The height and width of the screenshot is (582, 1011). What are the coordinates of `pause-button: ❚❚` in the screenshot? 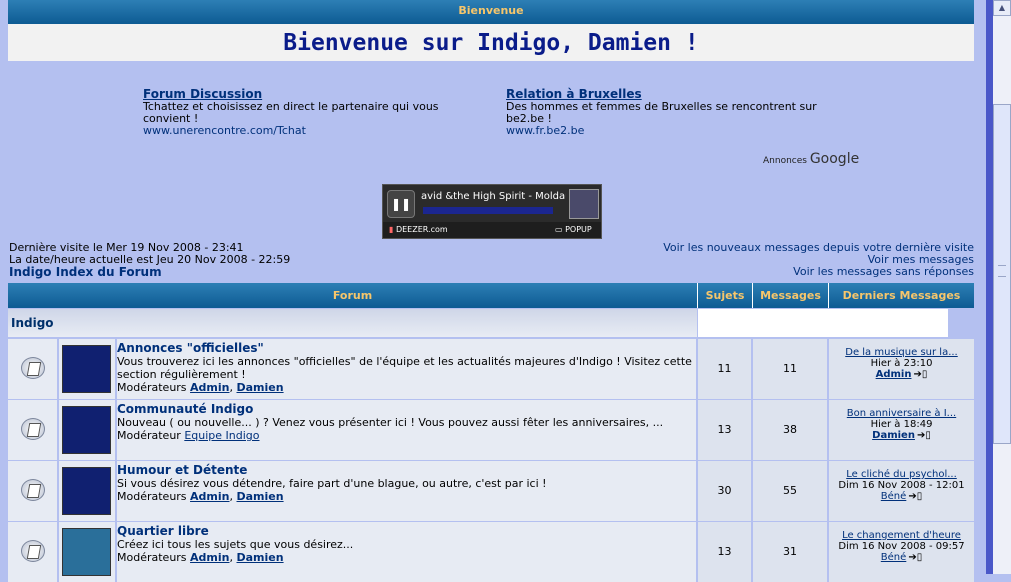 It's located at (401, 204).